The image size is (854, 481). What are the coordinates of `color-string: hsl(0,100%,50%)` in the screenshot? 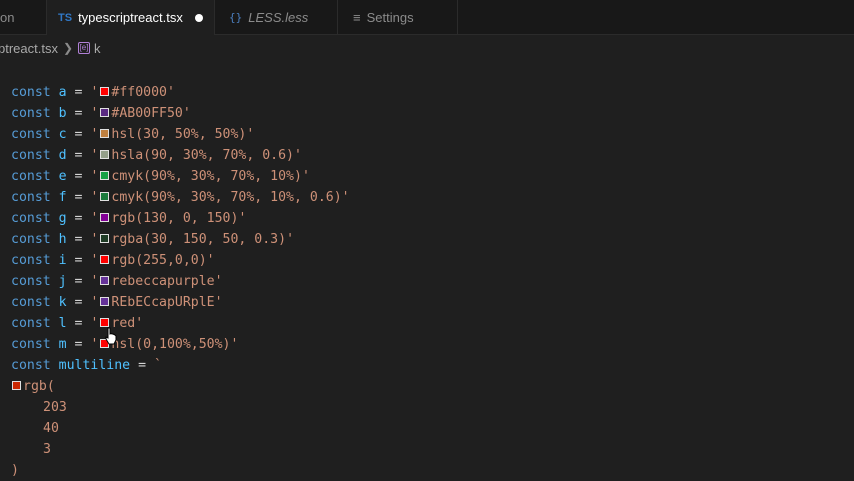 It's located at (171, 344).